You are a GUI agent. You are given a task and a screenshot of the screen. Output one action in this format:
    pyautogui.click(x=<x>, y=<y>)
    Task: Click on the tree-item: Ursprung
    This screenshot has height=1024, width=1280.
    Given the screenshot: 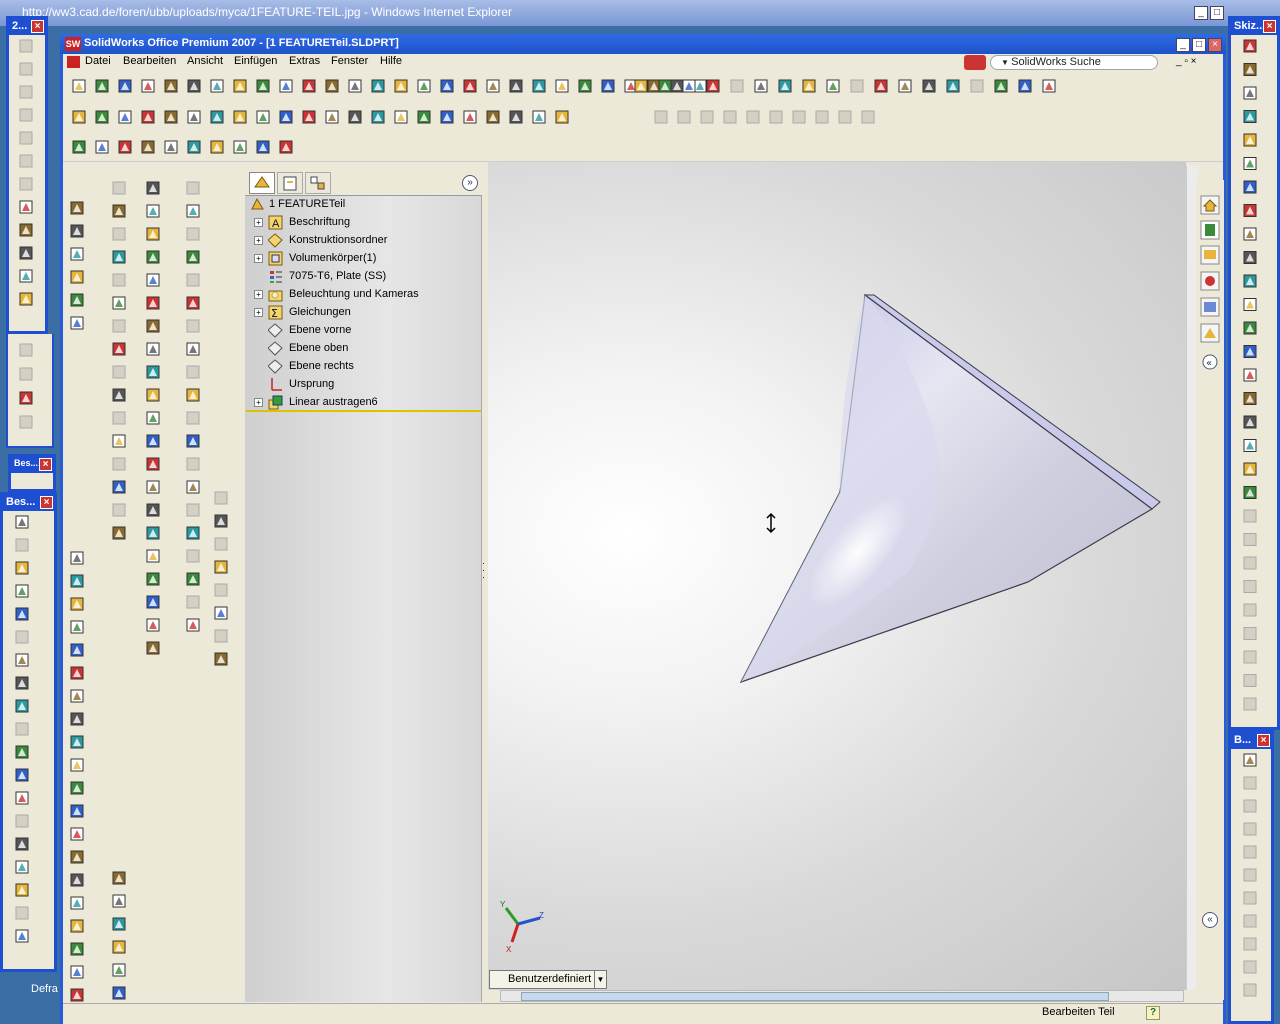 What is the action you would take?
    pyautogui.click(x=363, y=385)
    